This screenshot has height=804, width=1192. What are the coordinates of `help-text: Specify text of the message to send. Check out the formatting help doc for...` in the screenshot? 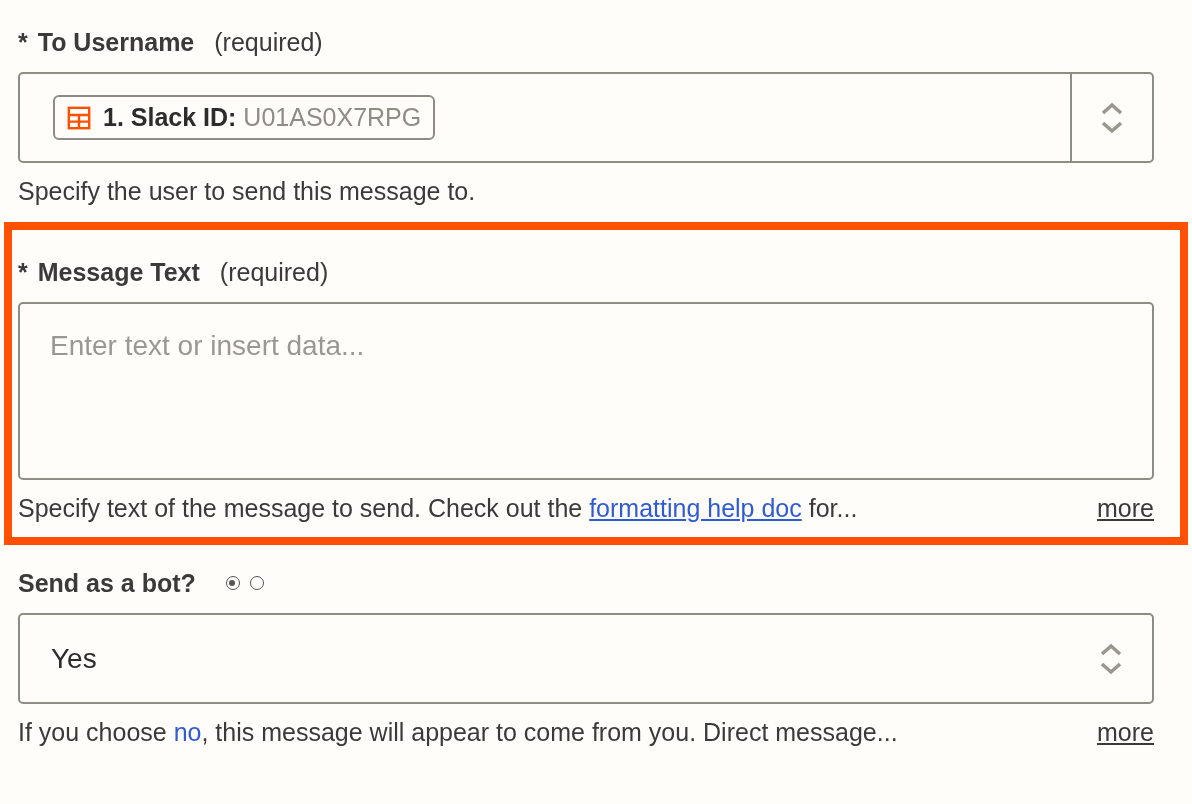 It's located at (438, 508).